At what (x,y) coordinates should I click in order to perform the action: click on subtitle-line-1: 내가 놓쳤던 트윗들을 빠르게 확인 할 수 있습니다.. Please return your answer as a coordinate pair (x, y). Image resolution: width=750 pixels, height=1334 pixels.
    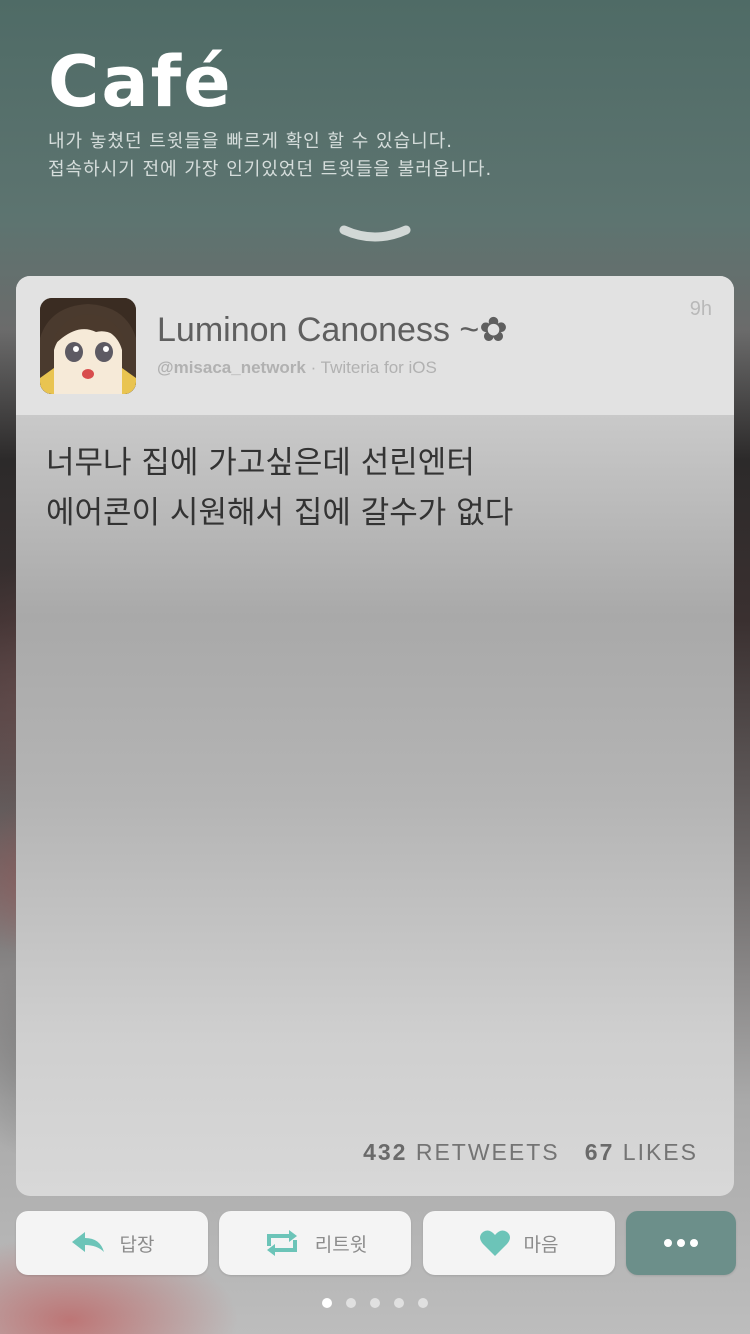
    Looking at the image, I should click on (250, 141).